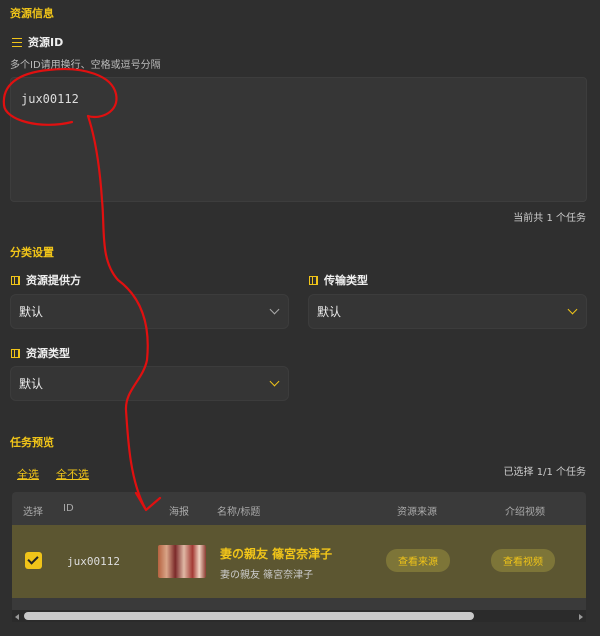 The image size is (600, 636). Describe the element at coordinates (46, 42) in the screenshot. I see `resource-id-label-text: 资源ID` at that location.